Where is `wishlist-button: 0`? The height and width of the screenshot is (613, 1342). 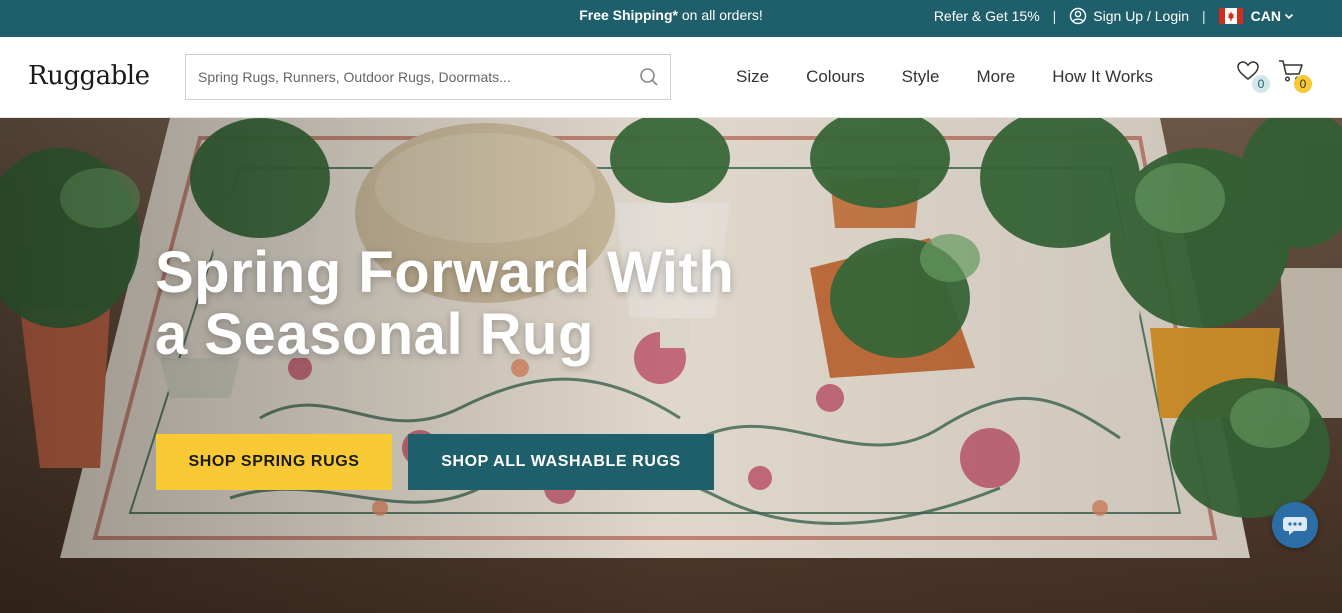 wishlist-button: 0 is located at coordinates (1253, 76).